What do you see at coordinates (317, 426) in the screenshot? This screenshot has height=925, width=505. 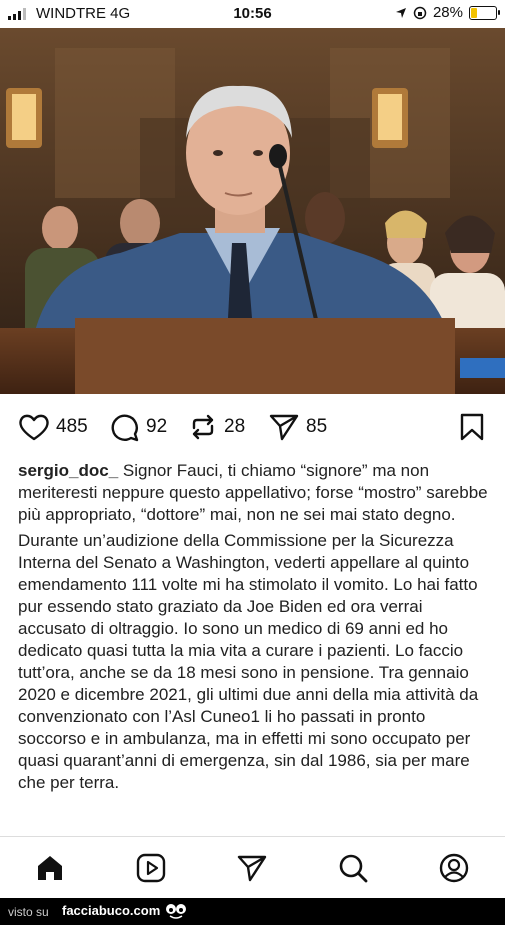 I see `share-count: 85` at bounding box center [317, 426].